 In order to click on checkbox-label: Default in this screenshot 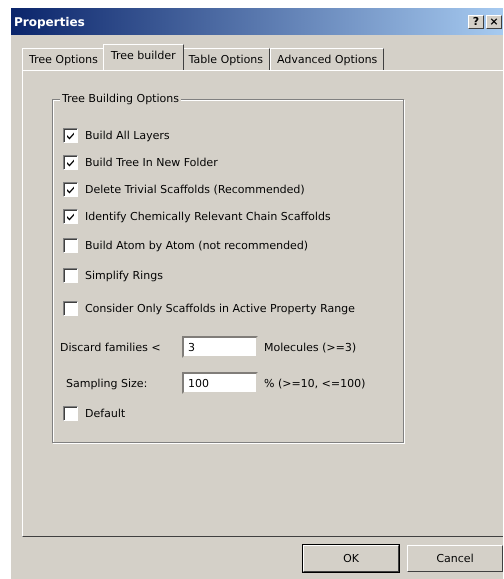, I will do `click(105, 413)`.